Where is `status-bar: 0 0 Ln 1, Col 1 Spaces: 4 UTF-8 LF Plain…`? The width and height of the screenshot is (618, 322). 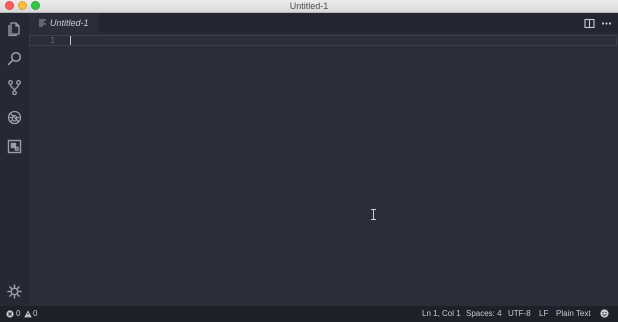
status-bar: 0 0 Ln 1, Col 1 Spaces: 4 UTF-8 LF Plain… is located at coordinates (309, 314).